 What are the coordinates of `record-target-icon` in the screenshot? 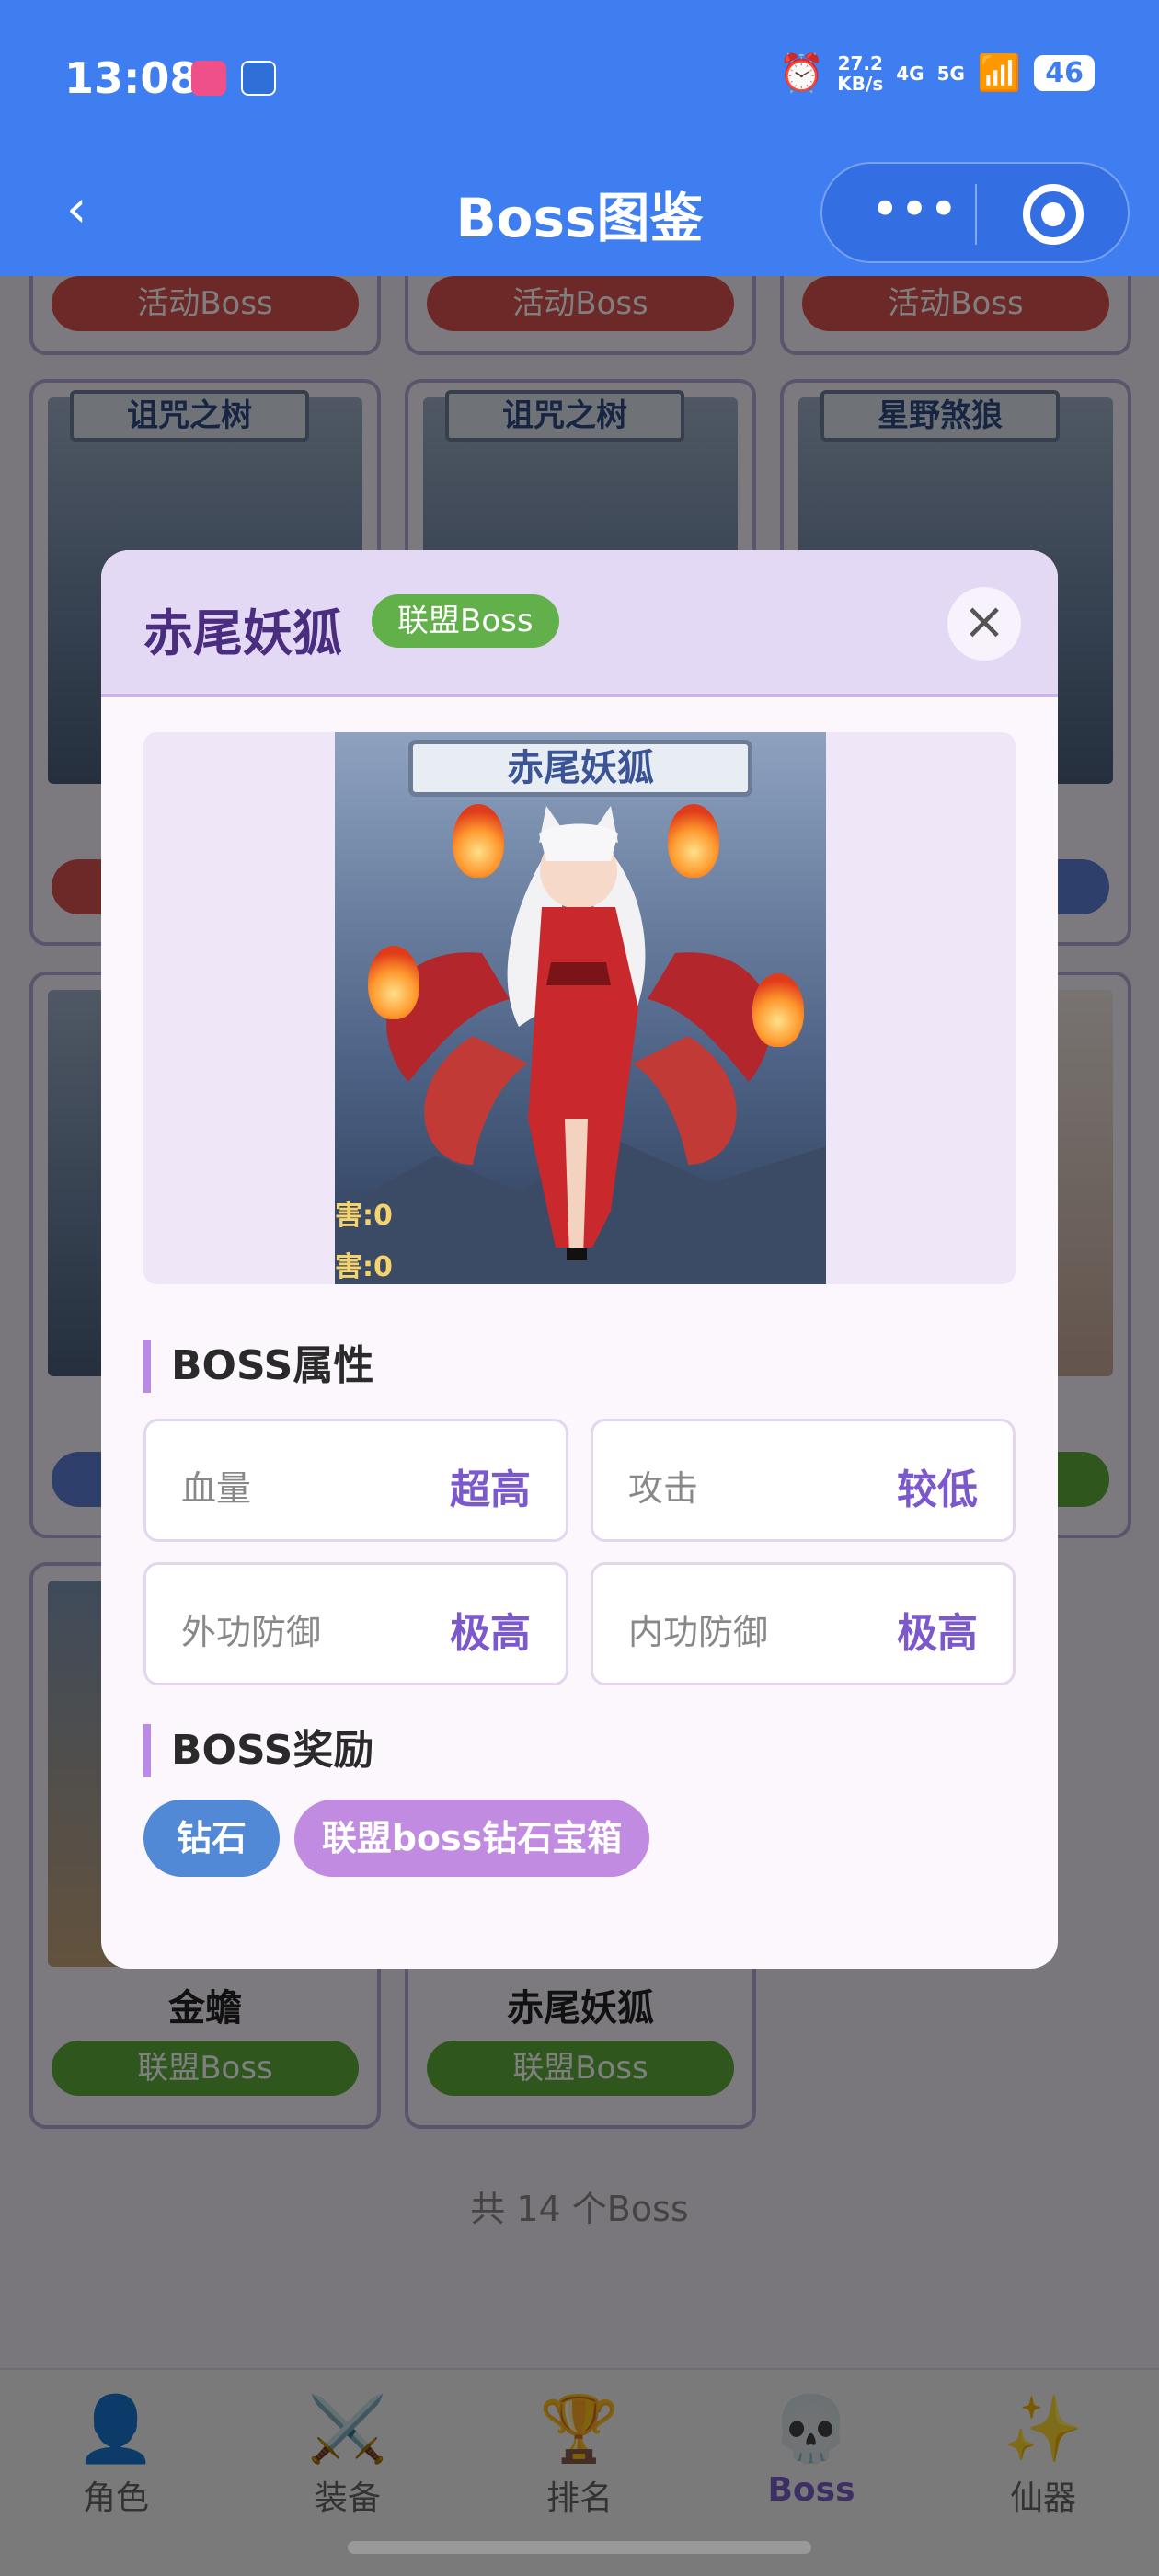 It's located at (1053, 214).